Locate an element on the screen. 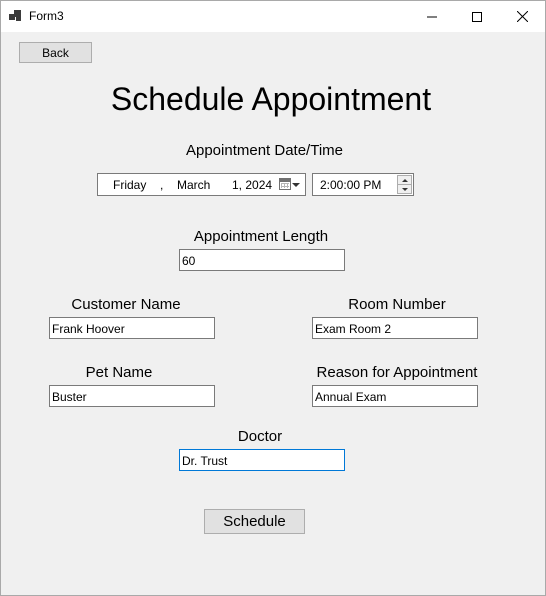 Image resolution: width=546 pixels, height=596 pixels. arrow-up-icon is located at coordinates (404, 180).